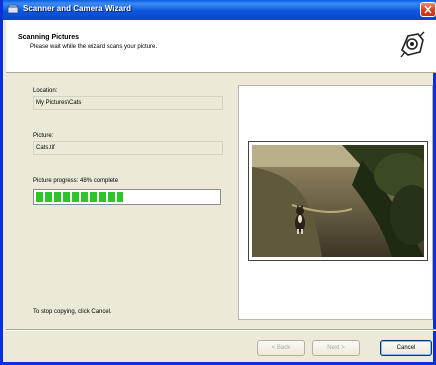 Image resolution: width=436 pixels, height=365 pixels. Describe the element at coordinates (412, 44) in the screenshot. I see `camera-icon` at that location.